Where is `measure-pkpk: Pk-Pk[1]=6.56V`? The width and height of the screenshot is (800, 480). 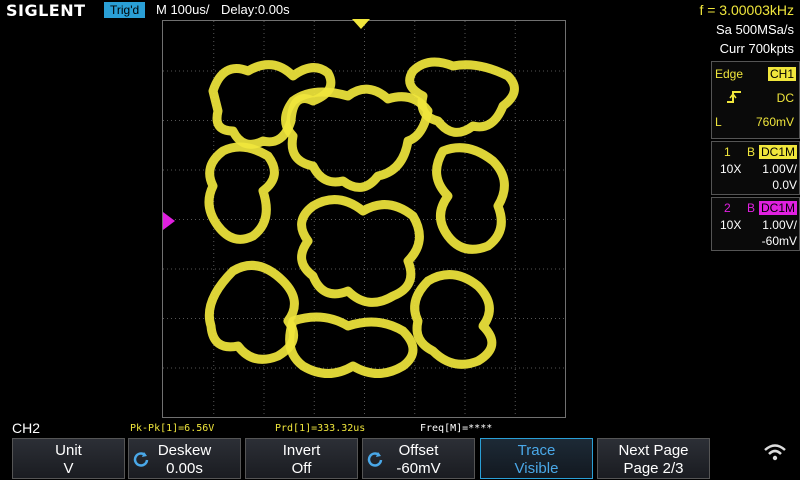
measure-pkpk: Pk-Pk[1]=6.56V is located at coordinates (172, 428).